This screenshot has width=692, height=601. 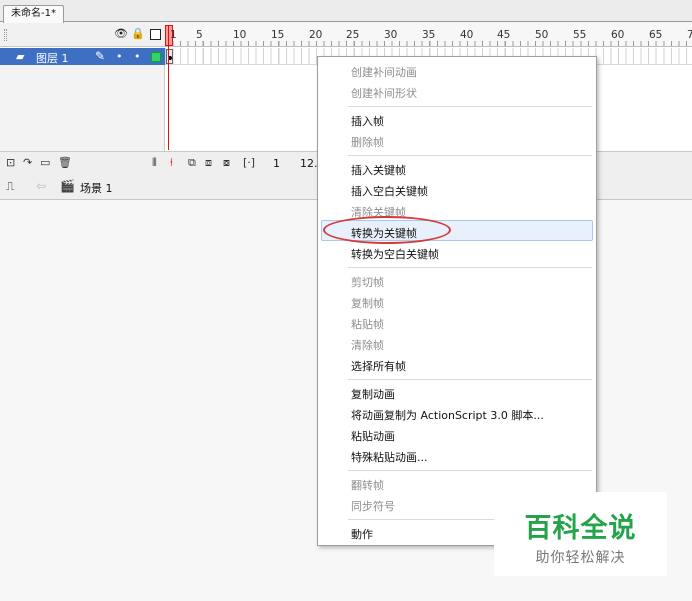 What do you see at coordinates (367, 282) in the screenshot?
I see `menu-item: 剪切帧` at bounding box center [367, 282].